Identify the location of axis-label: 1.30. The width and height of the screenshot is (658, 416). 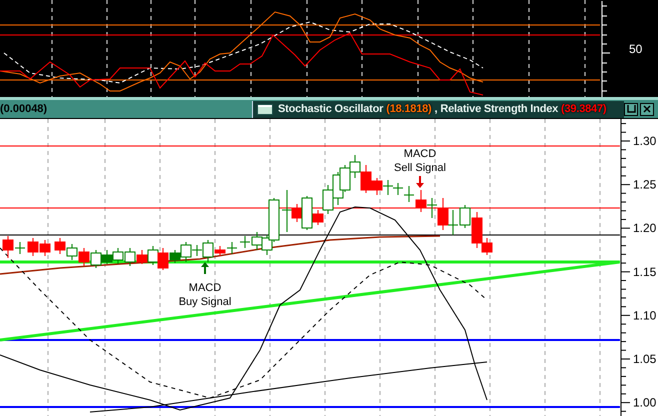
(644, 141).